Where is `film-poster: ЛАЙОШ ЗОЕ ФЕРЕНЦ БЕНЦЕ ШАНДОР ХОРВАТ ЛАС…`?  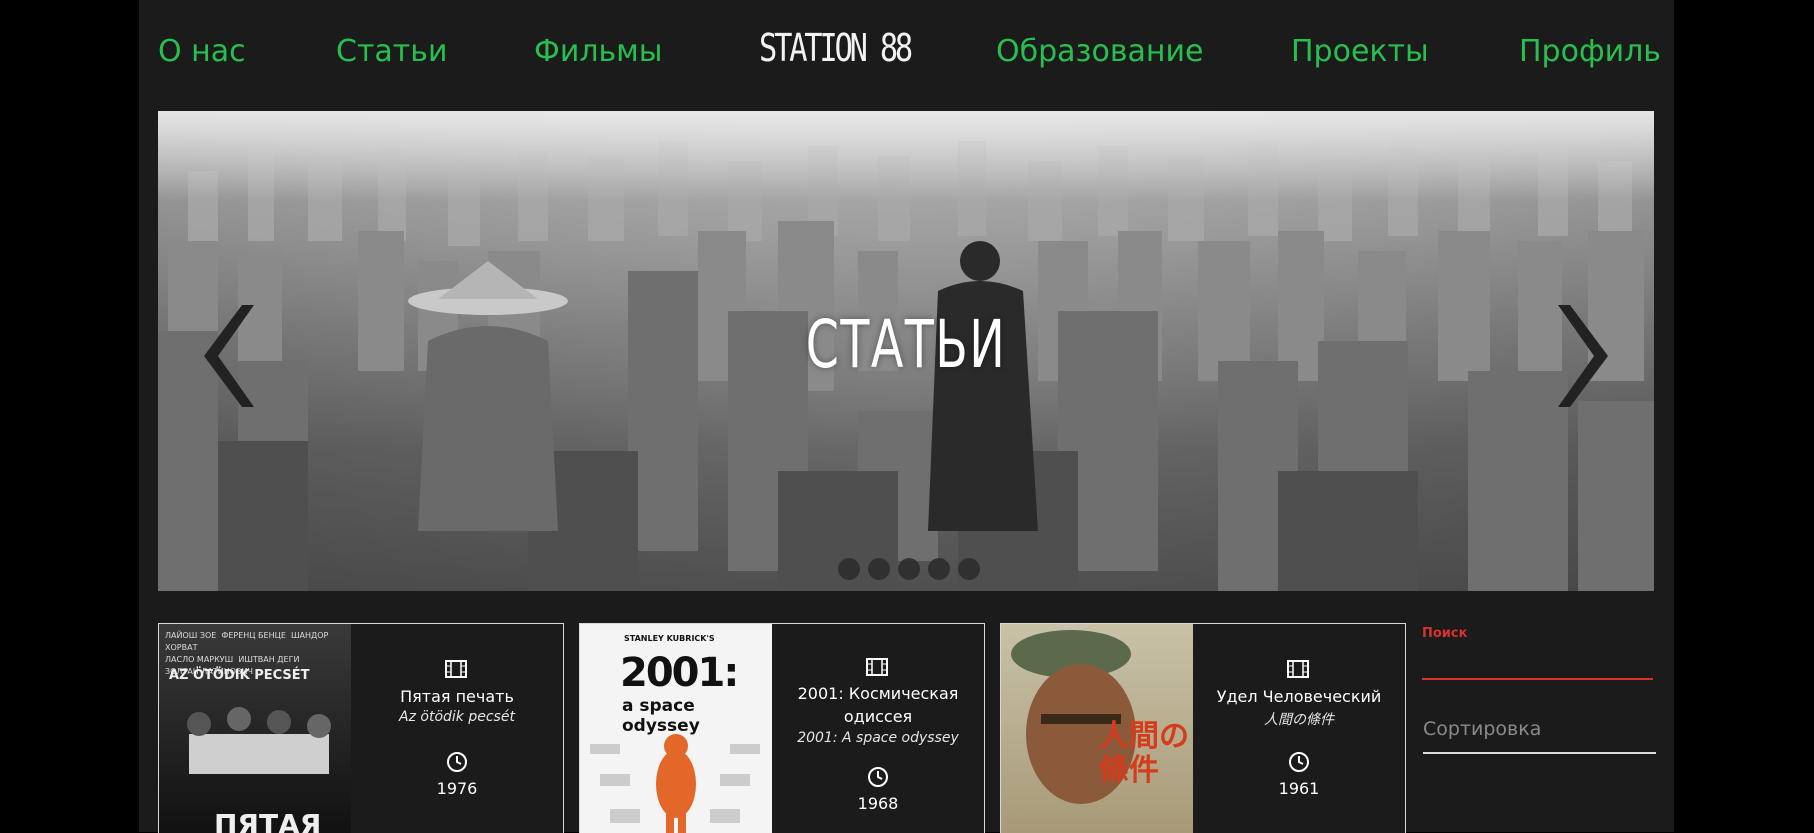
film-poster: ЛАЙОШ ЗОЕ ФЕРЕНЦ БЕНЦЕ ШАНДОР ХОРВАТ ЛАС… is located at coordinates (255, 728).